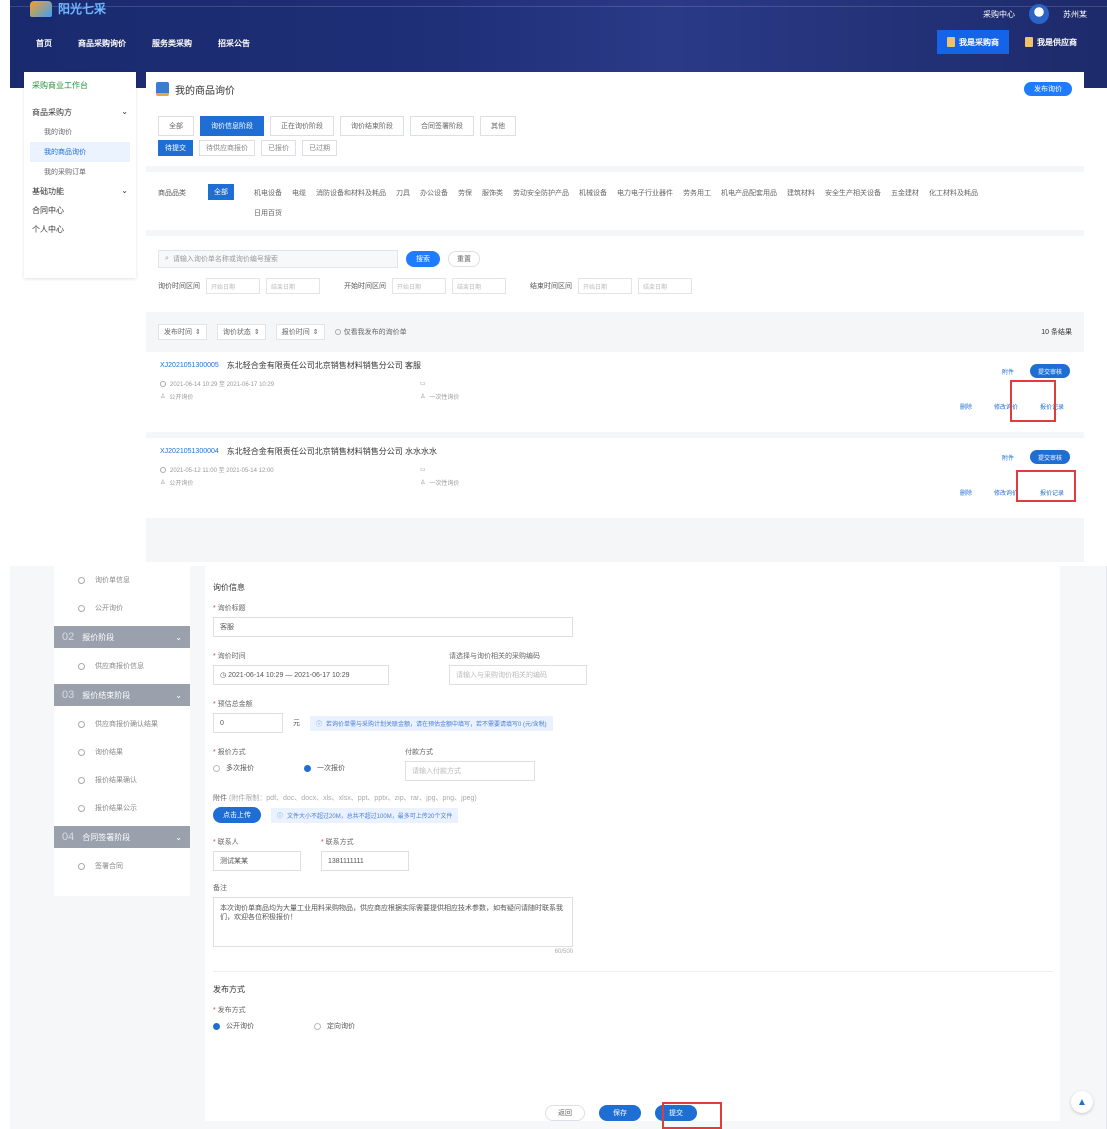 The image size is (1107, 1129). Describe the element at coordinates (122, 780) in the screenshot. I see `step-sub-item: 报价结果确认` at that location.